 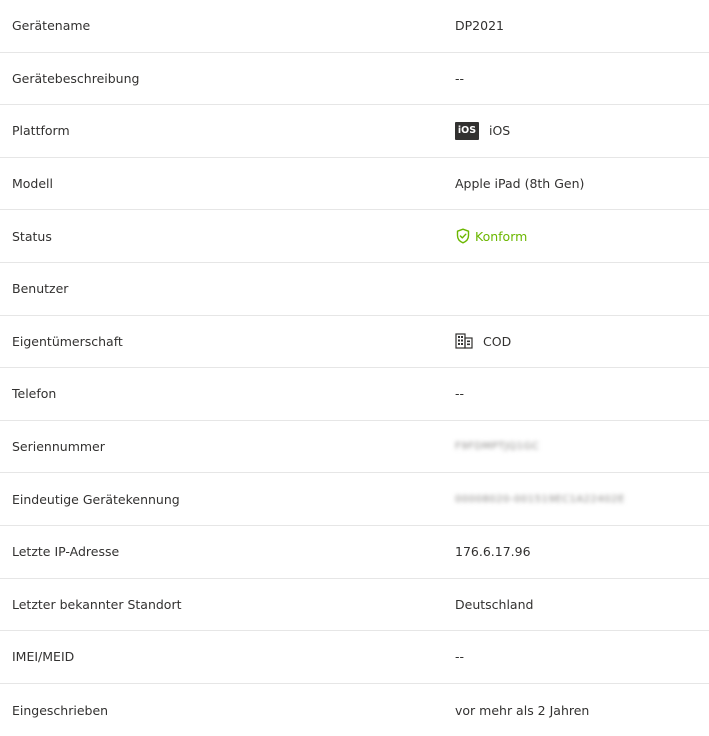 What do you see at coordinates (479, 26) in the screenshot?
I see `property-value: DP2021` at bounding box center [479, 26].